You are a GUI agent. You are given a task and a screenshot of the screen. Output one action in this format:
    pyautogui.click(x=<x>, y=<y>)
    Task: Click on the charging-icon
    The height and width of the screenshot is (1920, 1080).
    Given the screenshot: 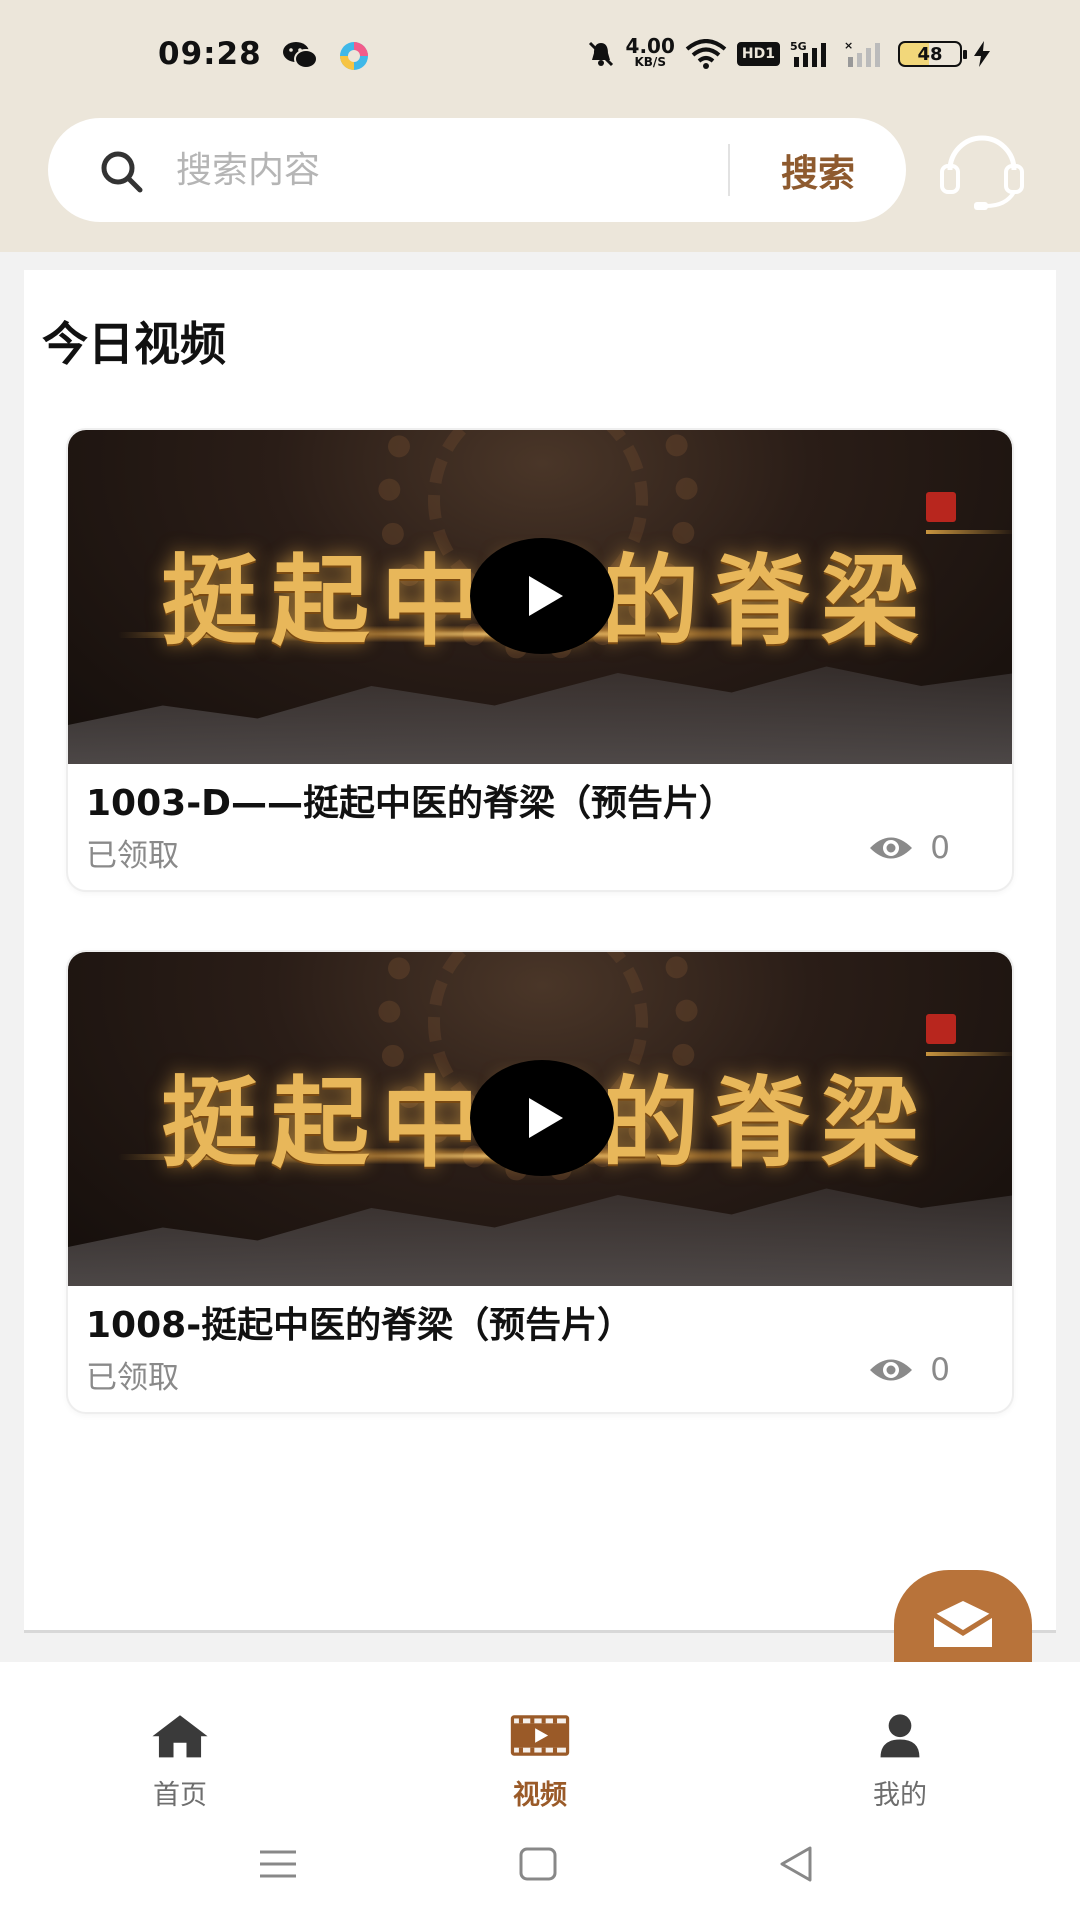 What is the action you would take?
    pyautogui.click(x=982, y=54)
    